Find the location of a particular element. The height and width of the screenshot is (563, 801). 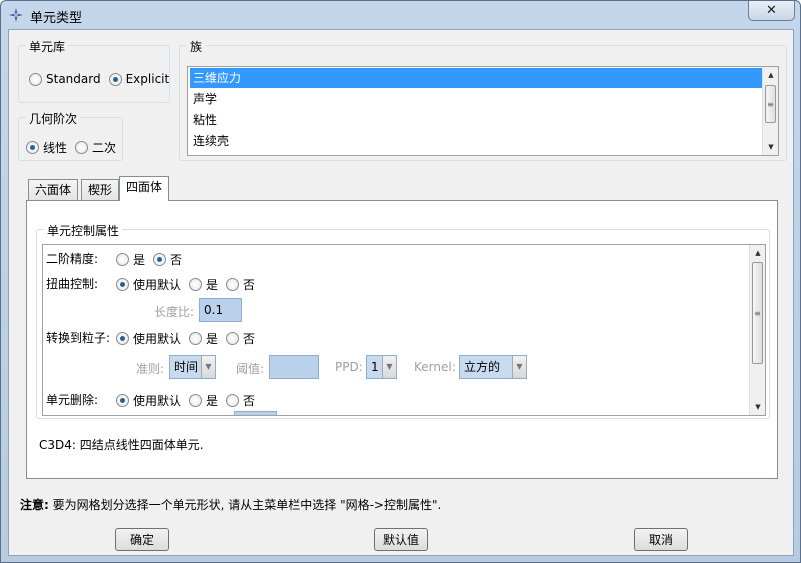

note-prefix: 注意: is located at coordinates (34, 505).